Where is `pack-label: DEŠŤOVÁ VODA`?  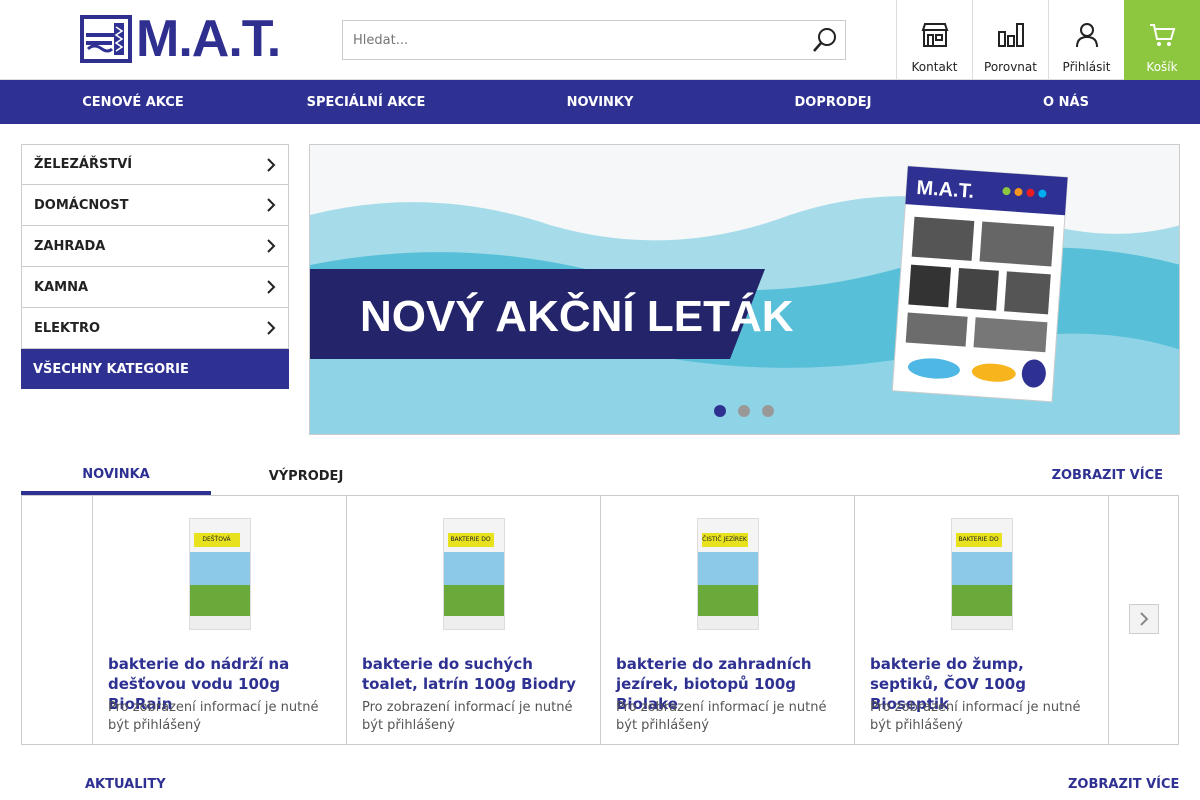
pack-label: DEŠŤOVÁ VODA is located at coordinates (216, 540).